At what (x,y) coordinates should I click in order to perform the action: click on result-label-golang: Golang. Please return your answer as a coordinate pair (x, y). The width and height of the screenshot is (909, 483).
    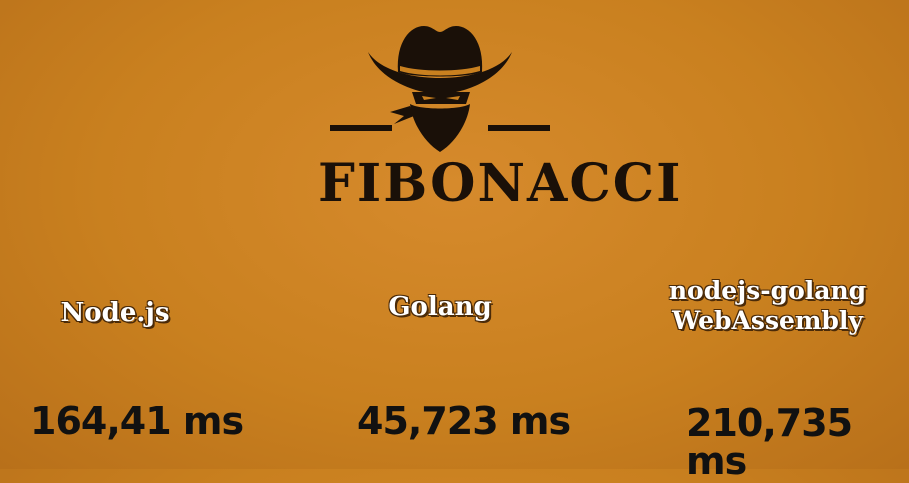
    Looking at the image, I should click on (440, 307).